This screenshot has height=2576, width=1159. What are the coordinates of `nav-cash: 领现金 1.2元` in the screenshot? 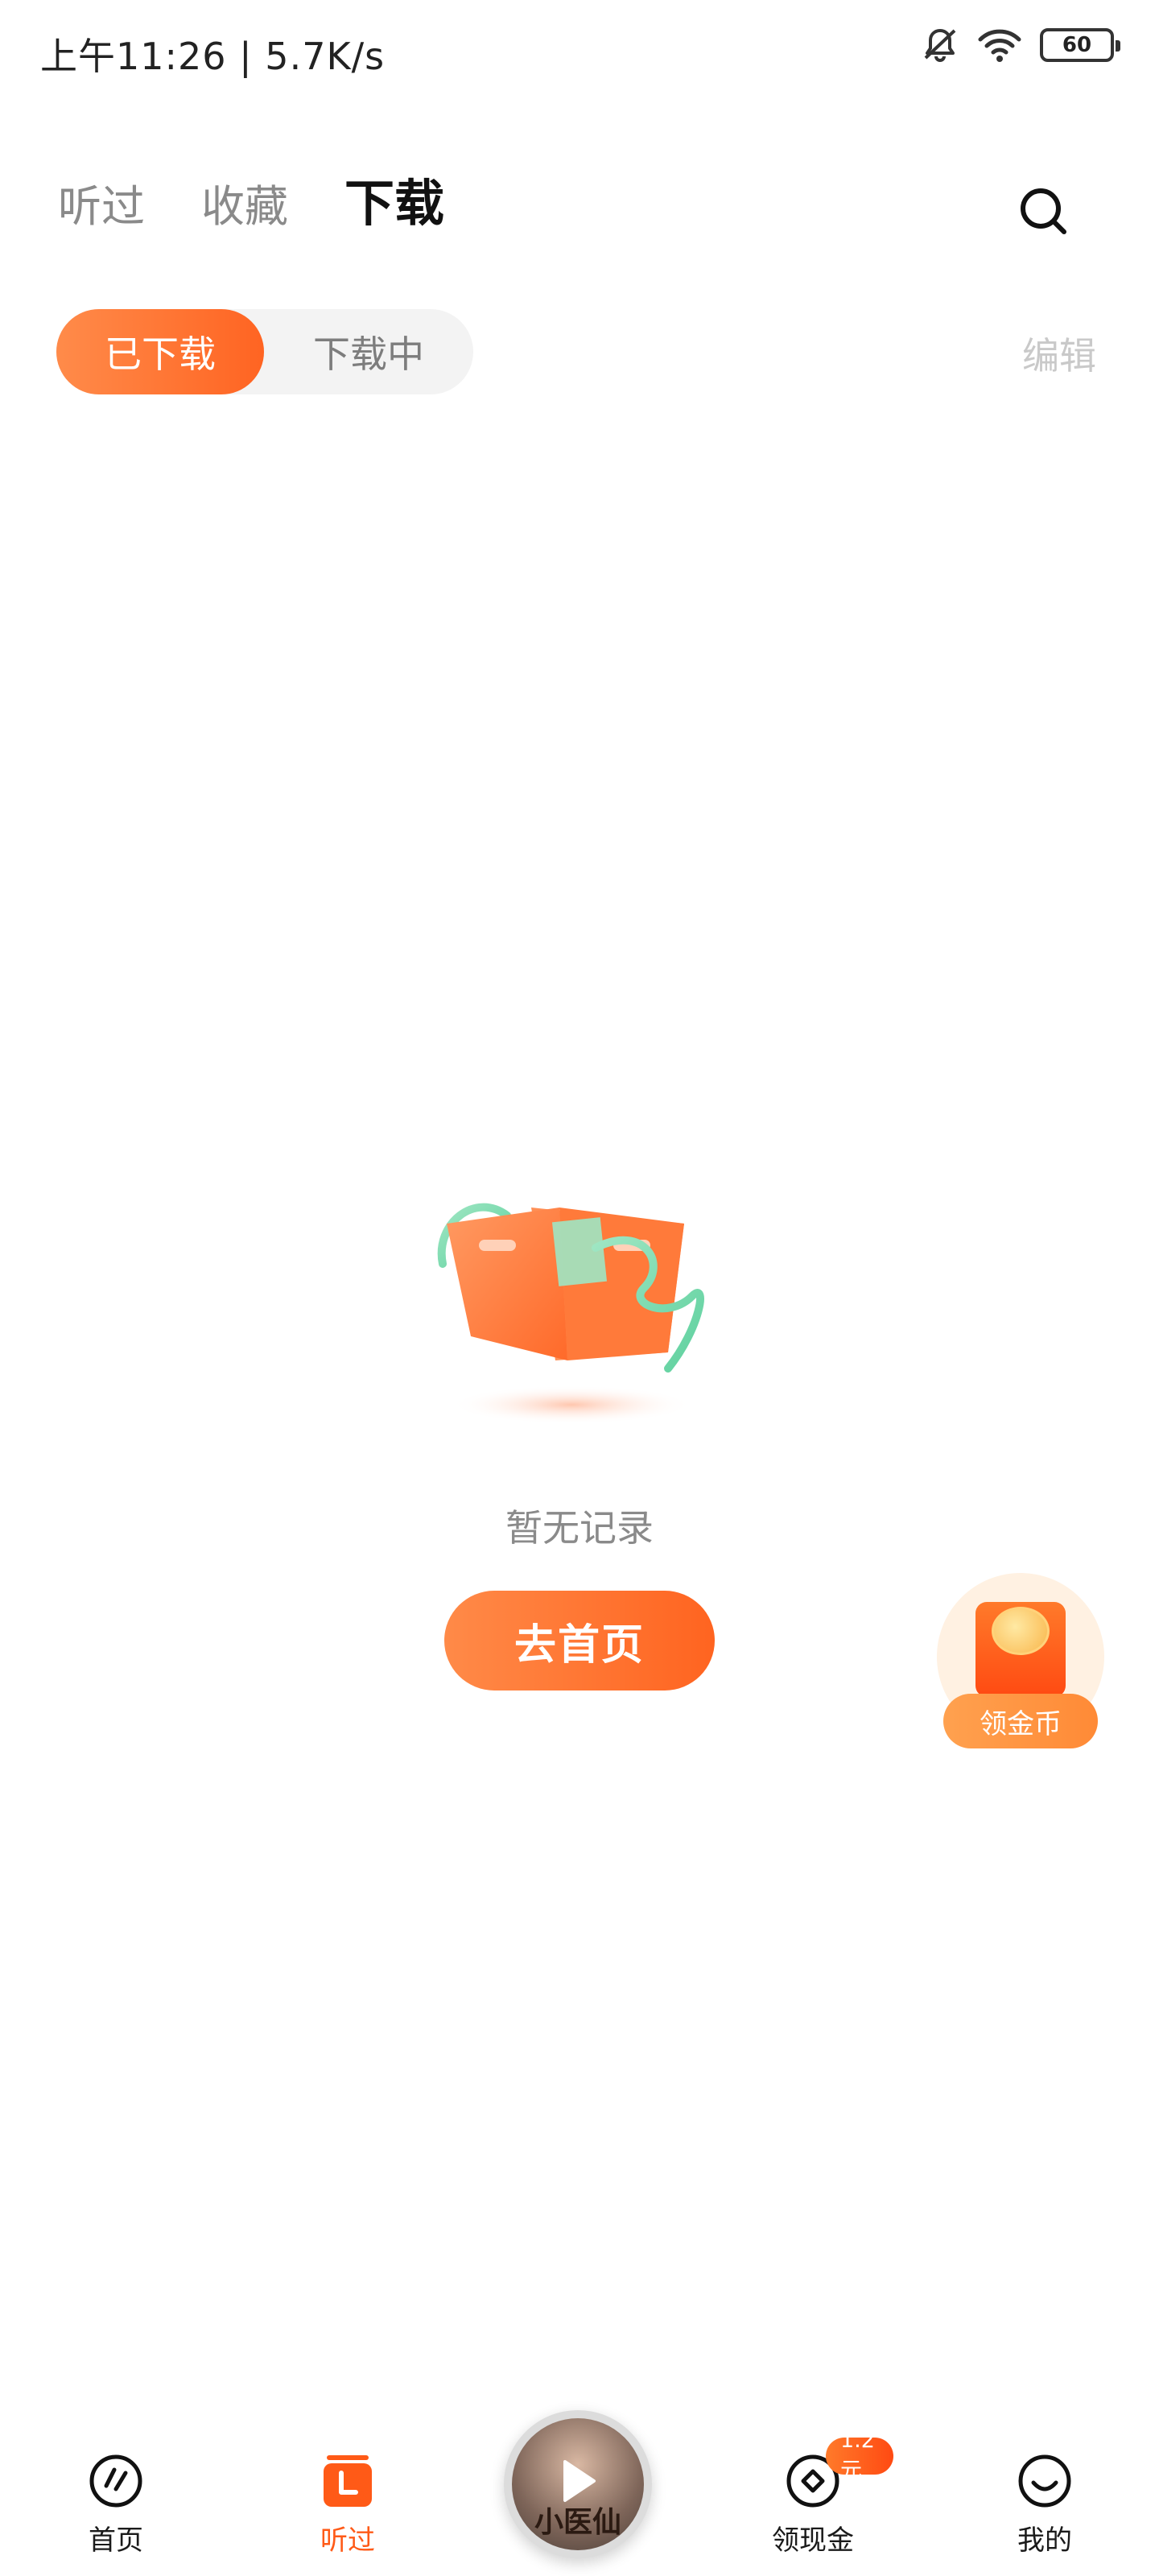 It's located at (812, 2492).